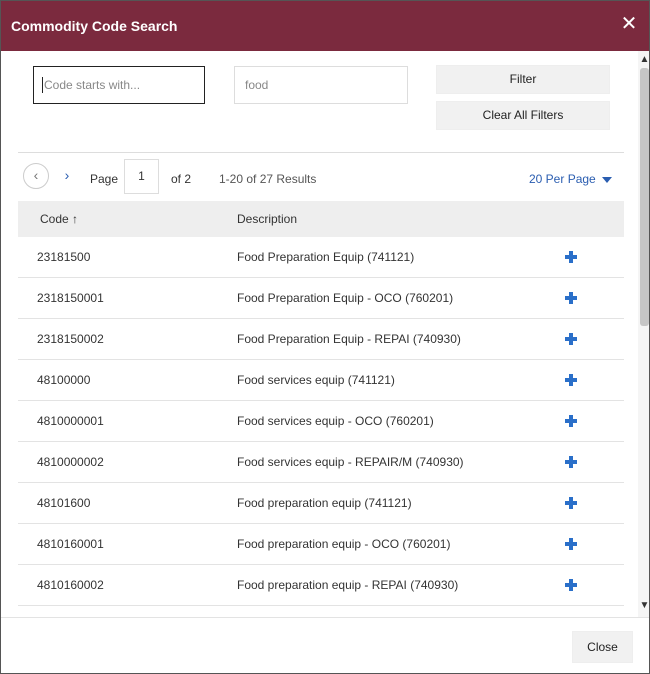 This screenshot has width=650, height=674. Describe the element at coordinates (629, 24) in the screenshot. I see `close-icon: ✕` at that location.